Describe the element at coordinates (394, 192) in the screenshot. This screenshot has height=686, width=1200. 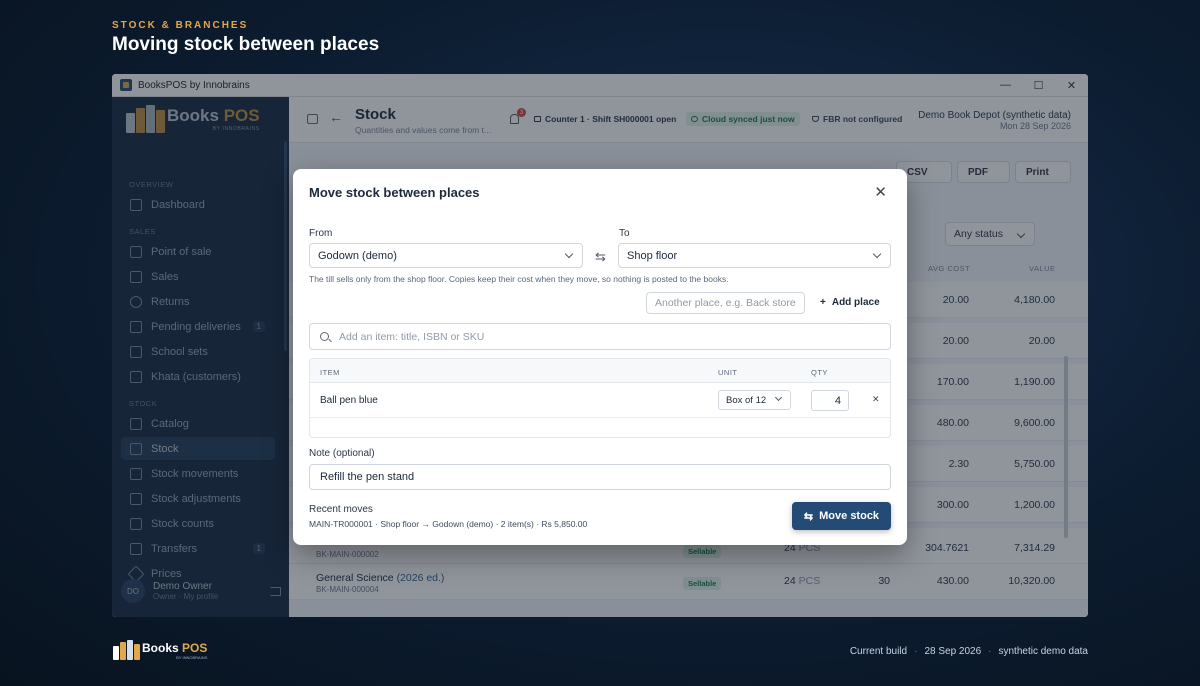
I see `dialog-title: Move stock between places` at that location.